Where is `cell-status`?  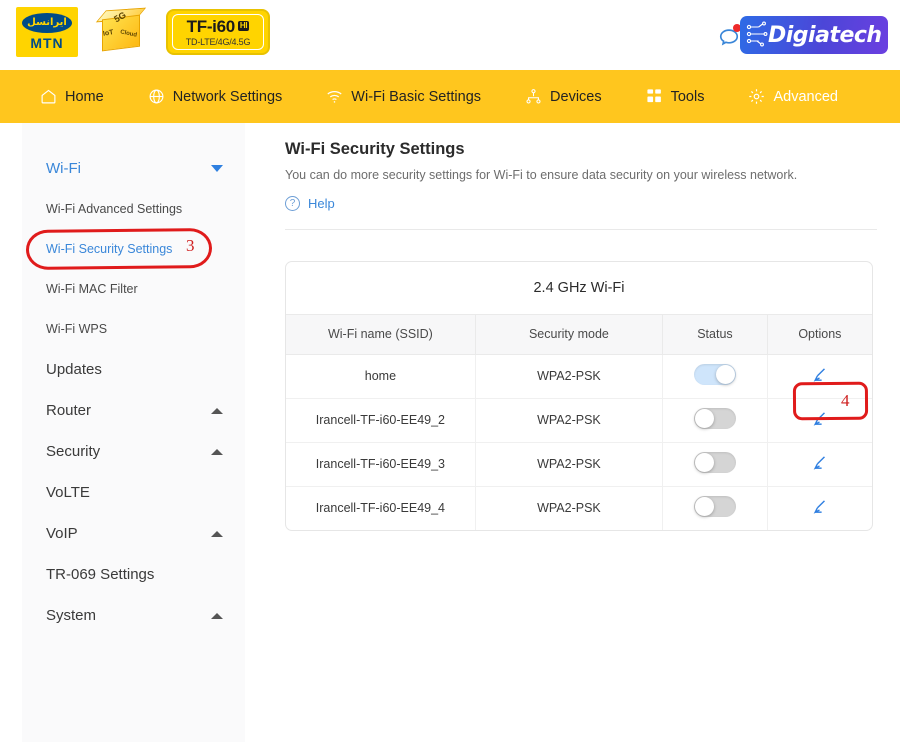 cell-status is located at coordinates (715, 376).